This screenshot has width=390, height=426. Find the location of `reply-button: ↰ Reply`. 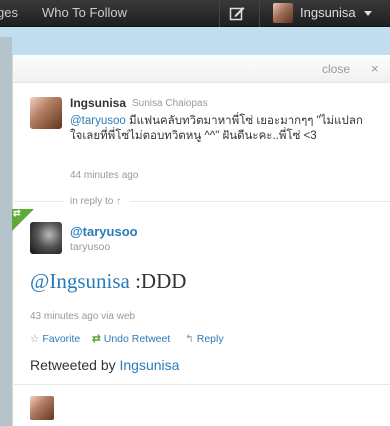

reply-button: ↰ Reply is located at coordinates (204, 339).